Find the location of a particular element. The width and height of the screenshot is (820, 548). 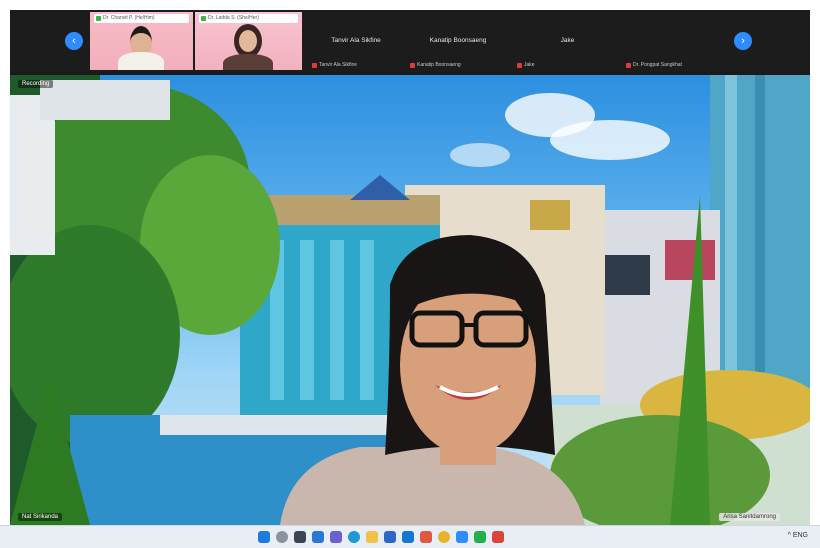

mail-icon is located at coordinates (408, 537).